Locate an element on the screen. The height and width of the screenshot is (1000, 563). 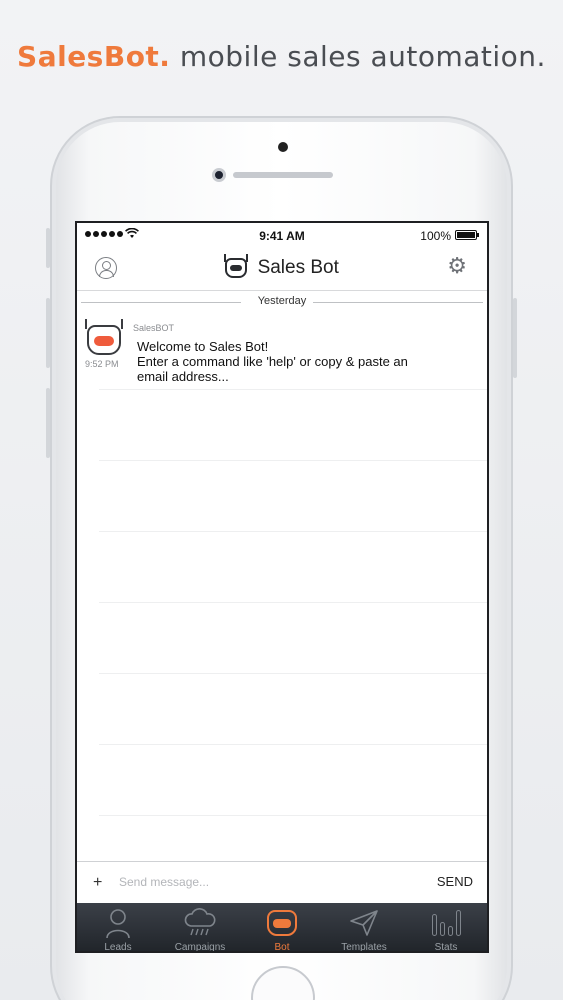
tab-templates: Templates is located at coordinates (364, 928).